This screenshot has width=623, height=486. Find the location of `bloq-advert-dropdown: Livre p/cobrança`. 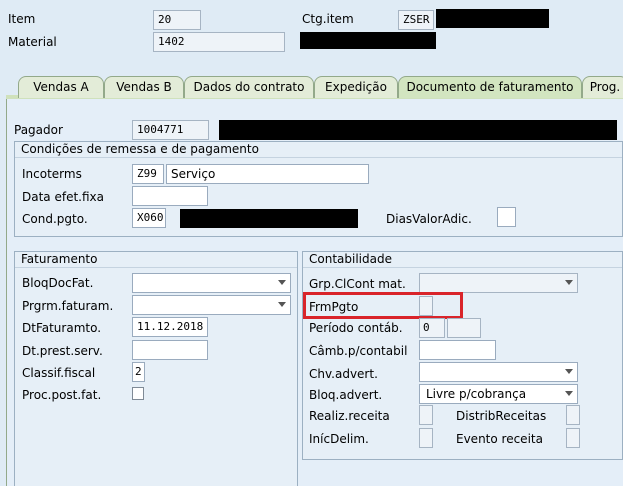

bloq-advert-dropdown: Livre p/cobrança is located at coordinates (498, 394).